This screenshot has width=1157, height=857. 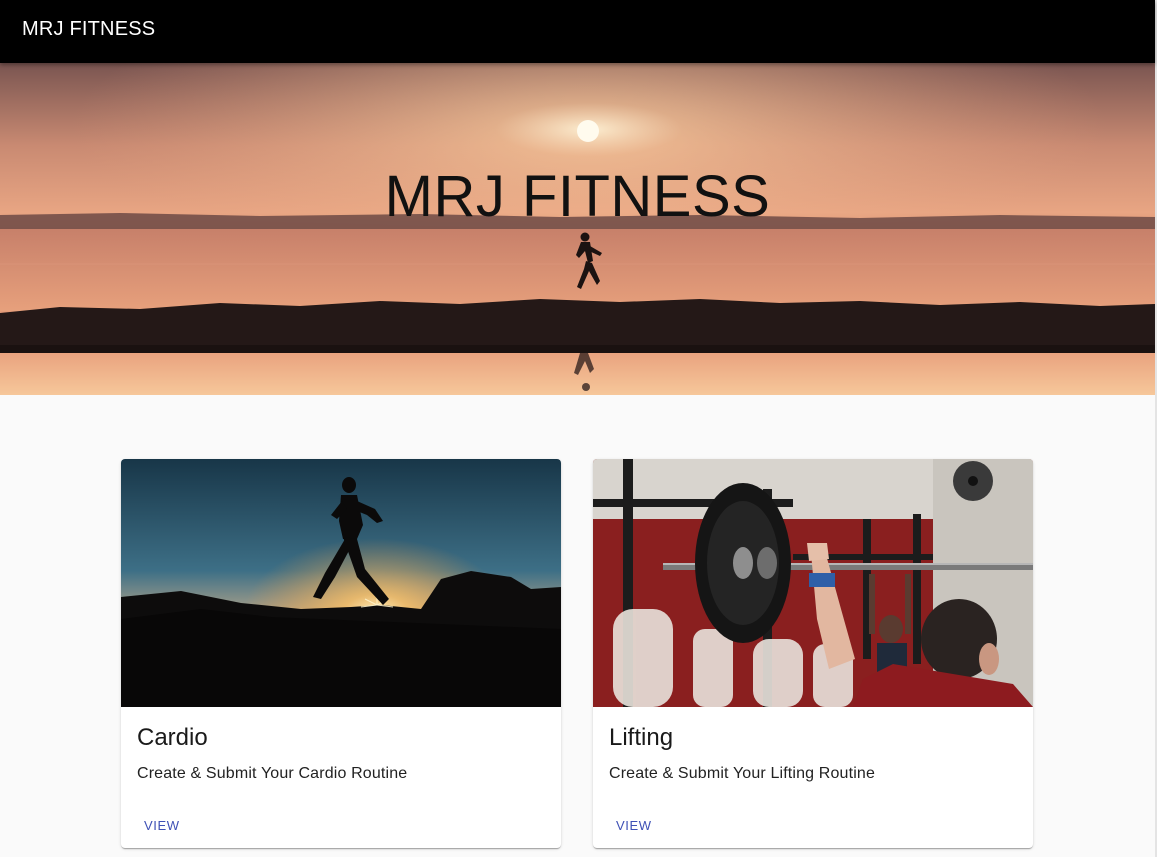 I want to click on hero-title: MRJ FITNESS, so click(x=577, y=196).